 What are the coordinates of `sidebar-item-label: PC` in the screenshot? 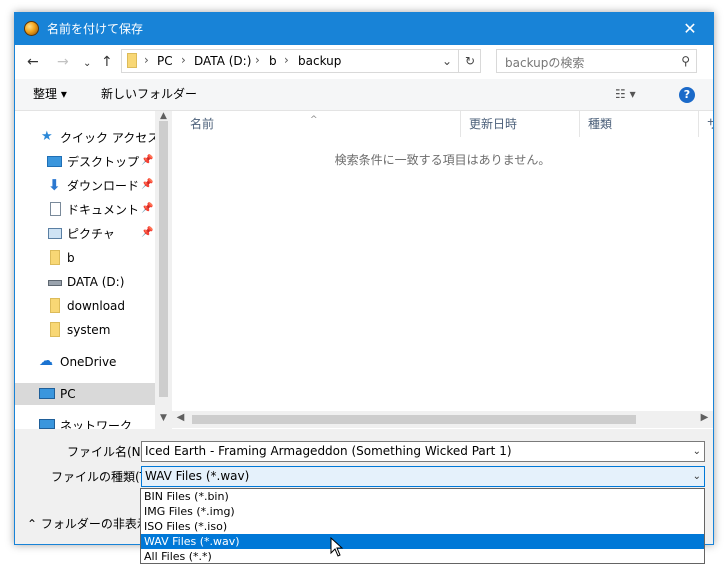 It's located at (68, 394).